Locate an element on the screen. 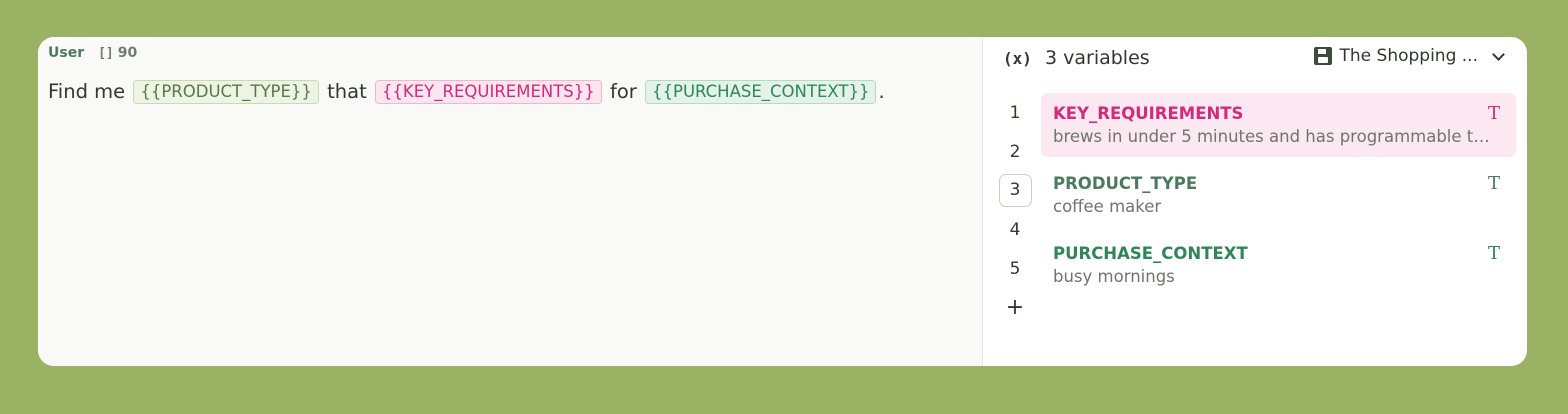 The image size is (1568, 414). plus-icon: + is located at coordinates (1015, 307).